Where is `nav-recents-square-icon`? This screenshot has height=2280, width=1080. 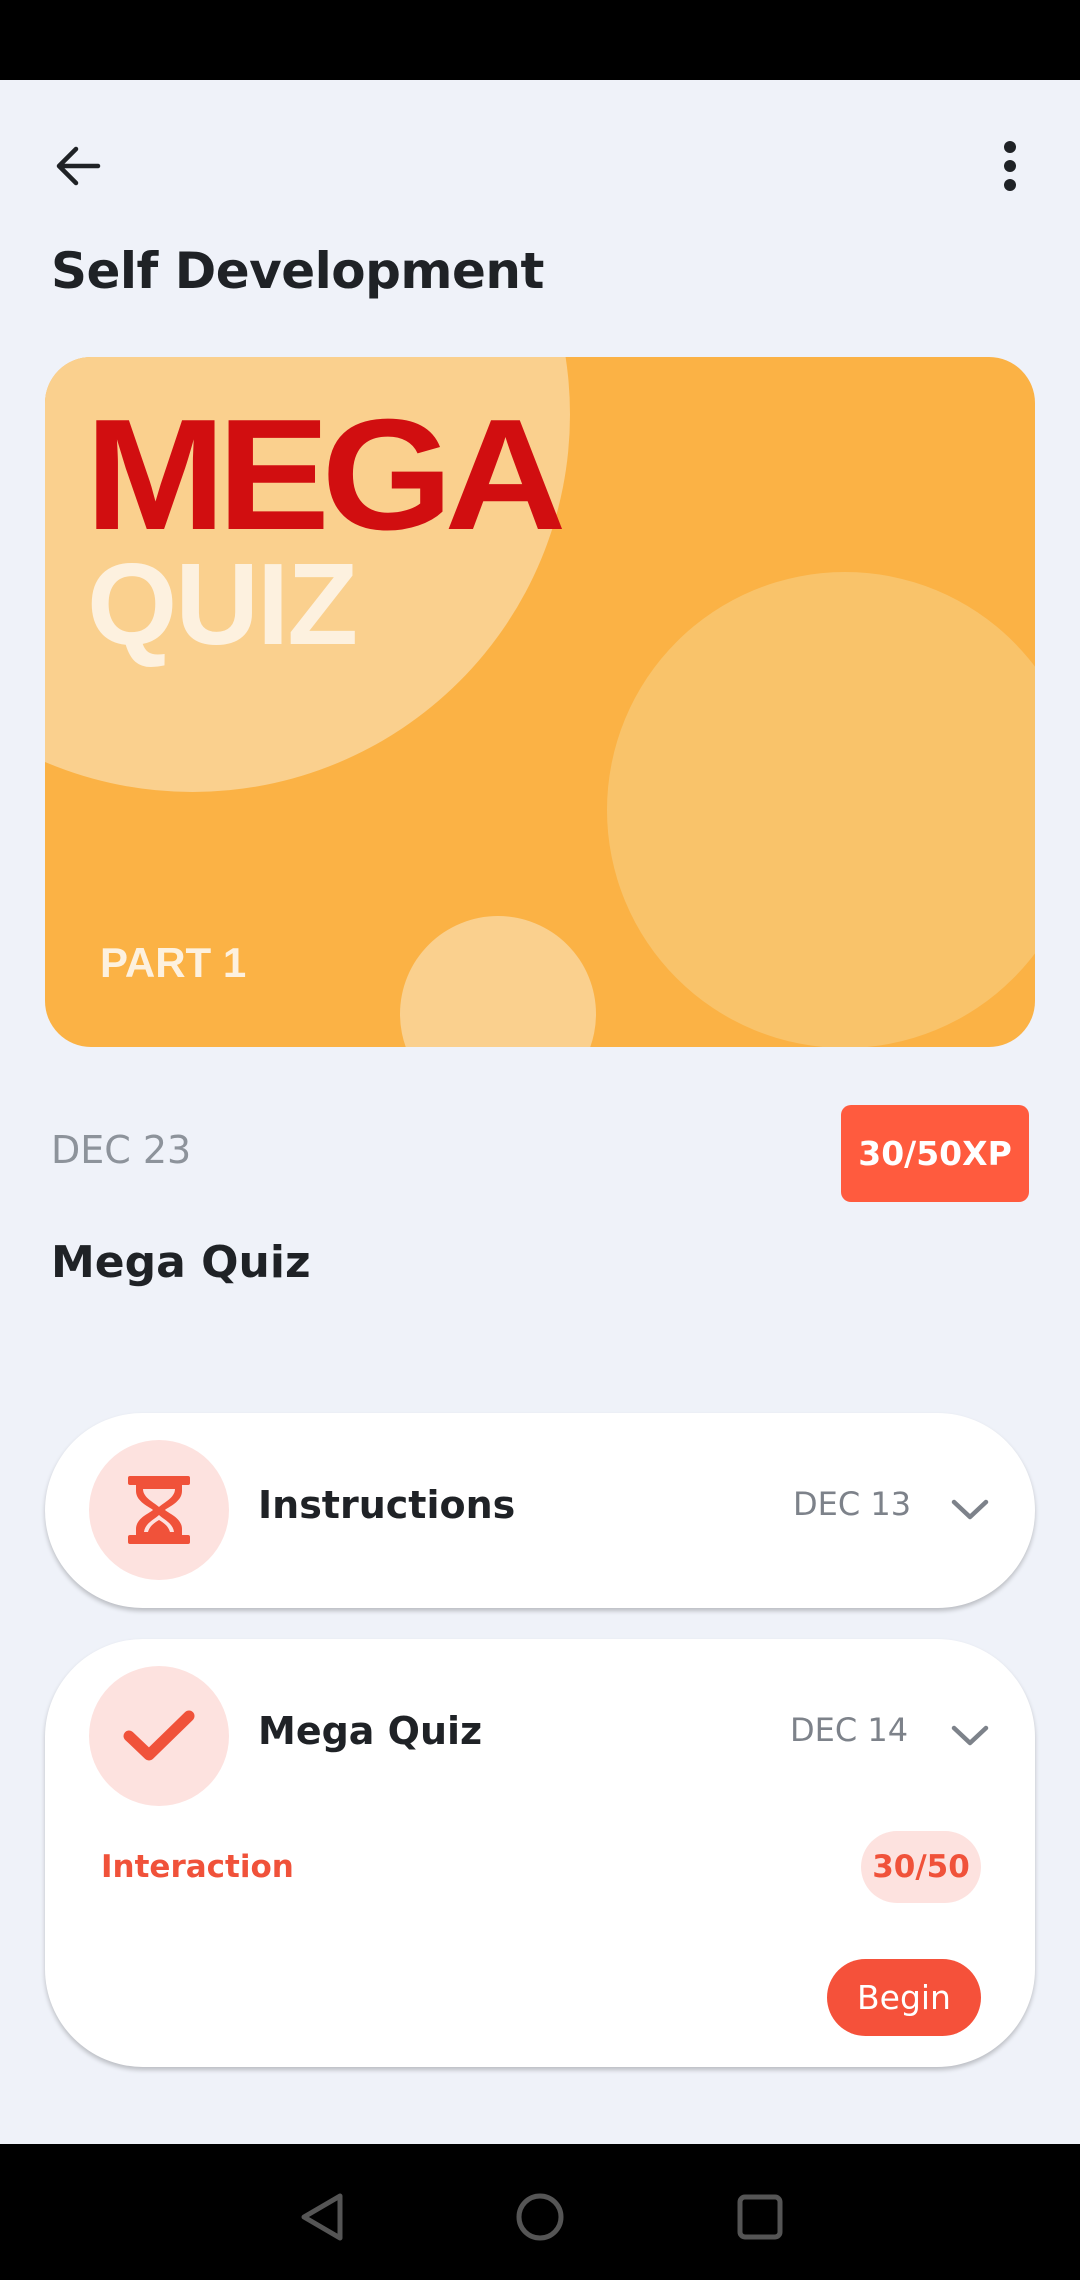 nav-recents-square-icon is located at coordinates (760, 2217).